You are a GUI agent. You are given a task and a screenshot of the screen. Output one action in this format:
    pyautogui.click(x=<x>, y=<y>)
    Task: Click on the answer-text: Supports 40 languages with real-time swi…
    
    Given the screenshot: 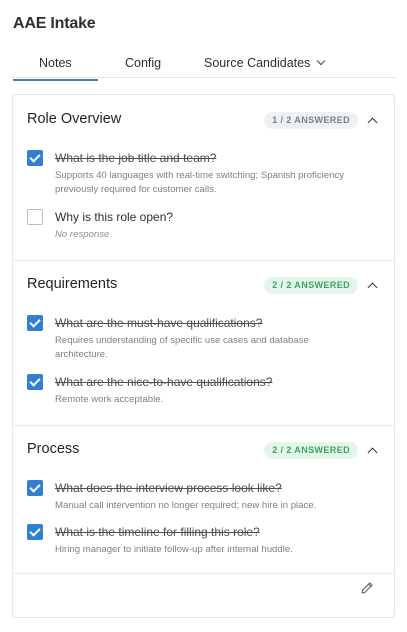 What is the action you would take?
    pyautogui.click(x=200, y=182)
    